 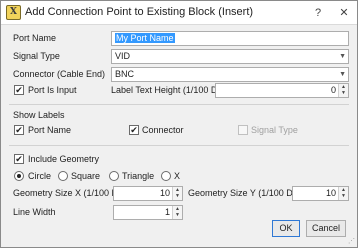 What do you see at coordinates (330, 193) in the screenshot?
I see `geometry-size-y-value: 10` at bounding box center [330, 193].